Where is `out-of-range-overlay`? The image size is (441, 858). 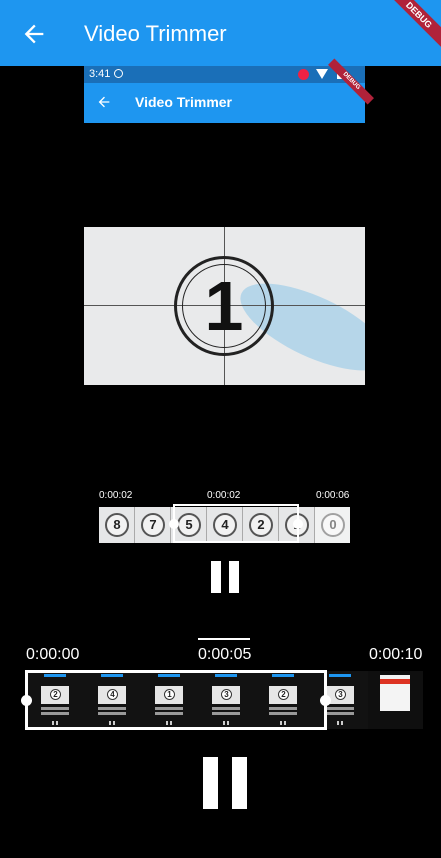 out-of-range-overlay is located at coordinates (332, 525).